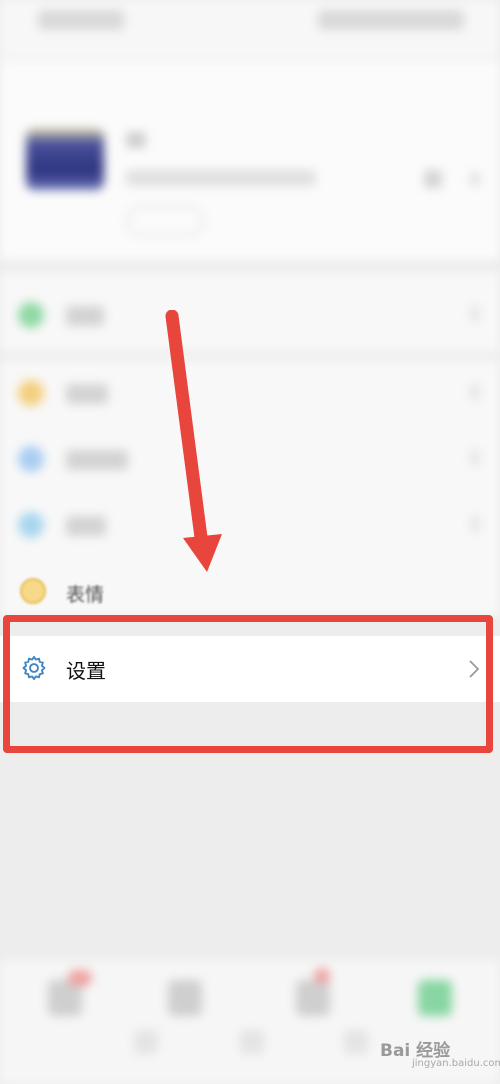  What do you see at coordinates (221, 178) in the screenshot?
I see `profile-id-blurred` at bounding box center [221, 178].